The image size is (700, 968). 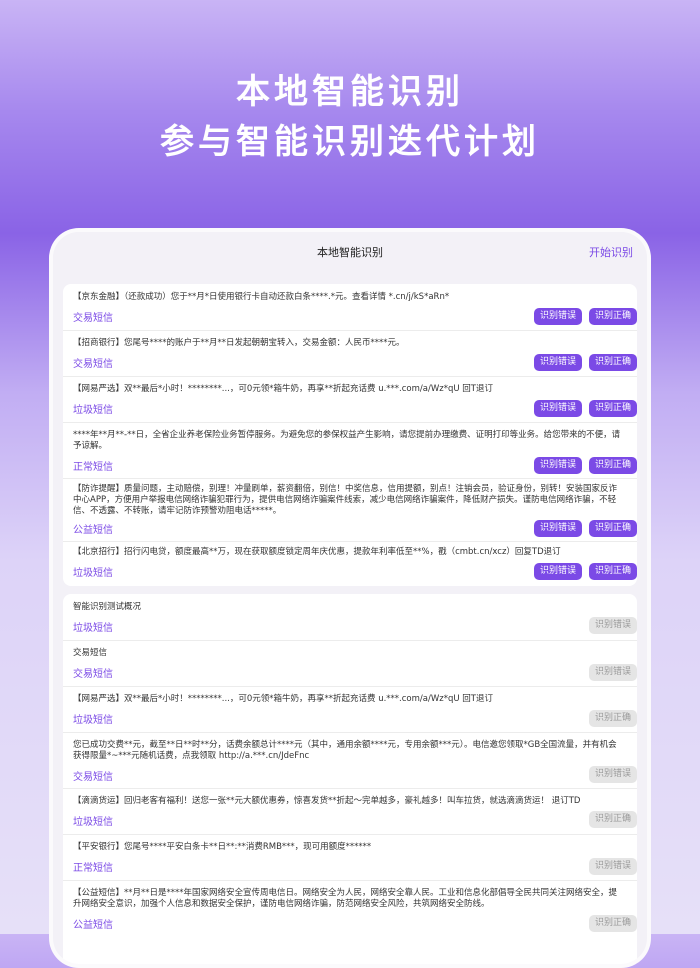 What do you see at coordinates (350, 92) in the screenshot?
I see `hero-title-line1: 本地智能识别` at bounding box center [350, 92].